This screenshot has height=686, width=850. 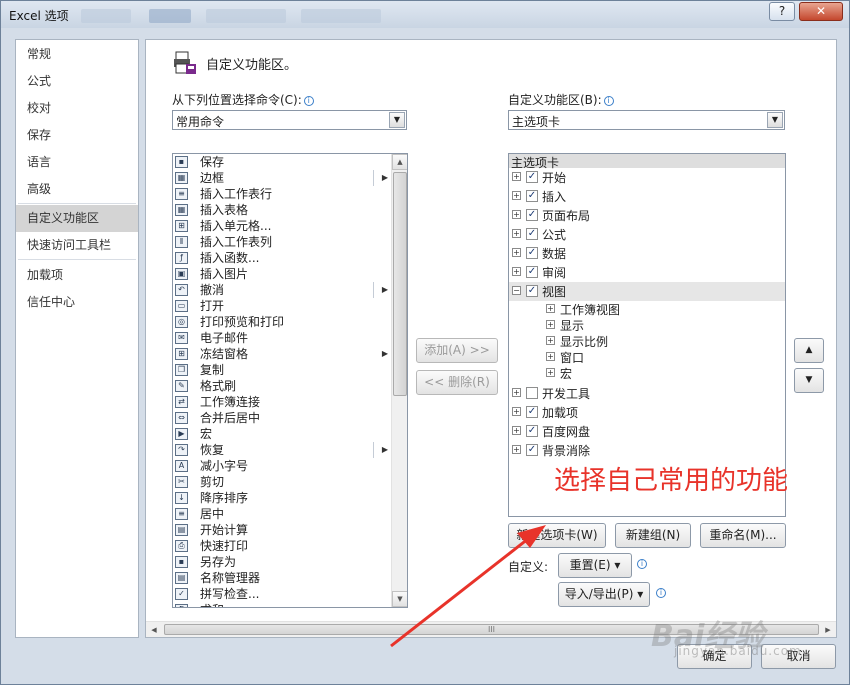 I want to click on annotation-text: 选择自己常用的功能, so click(x=671, y=481).